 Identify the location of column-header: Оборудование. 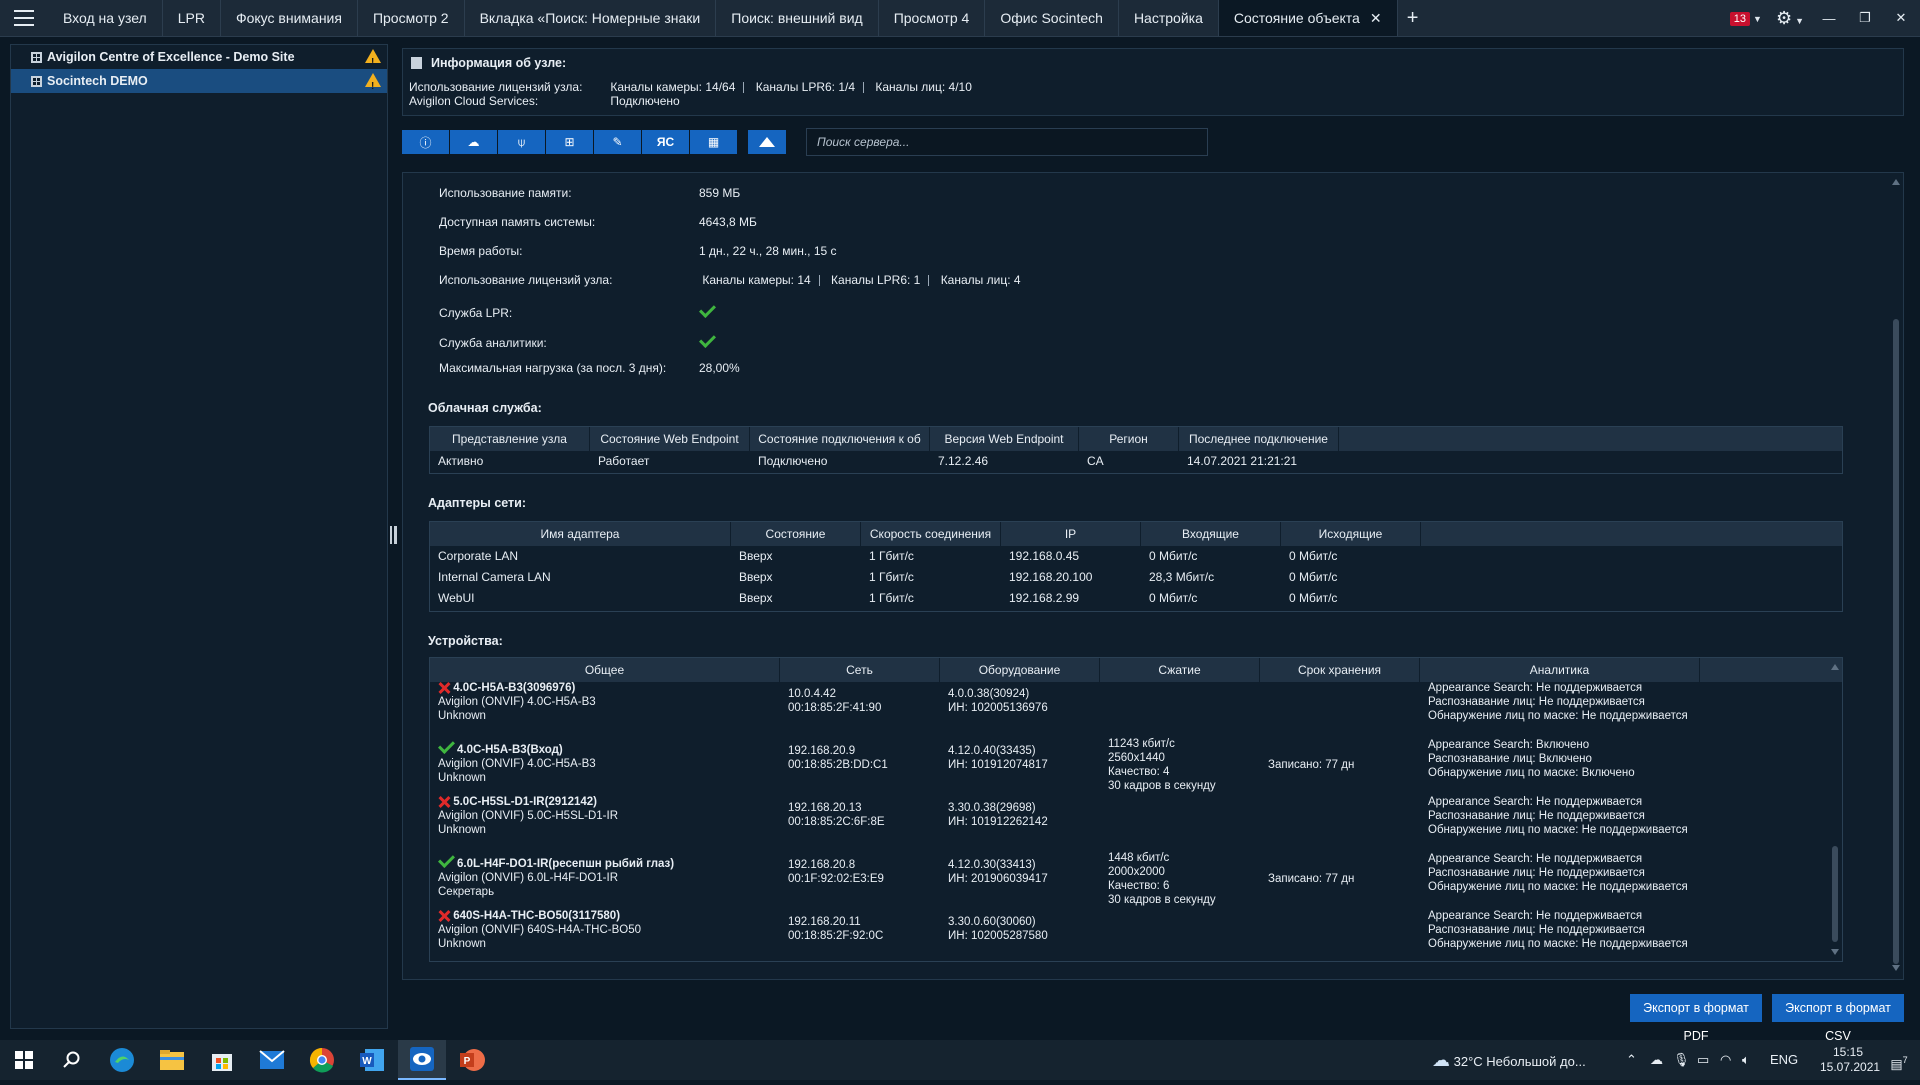
(1020, 670).